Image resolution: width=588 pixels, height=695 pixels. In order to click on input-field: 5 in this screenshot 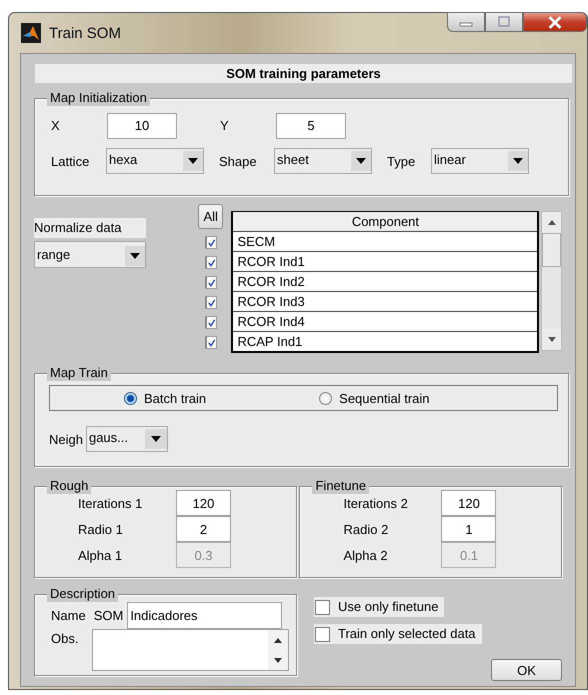, I will do `click(311, 125)`.